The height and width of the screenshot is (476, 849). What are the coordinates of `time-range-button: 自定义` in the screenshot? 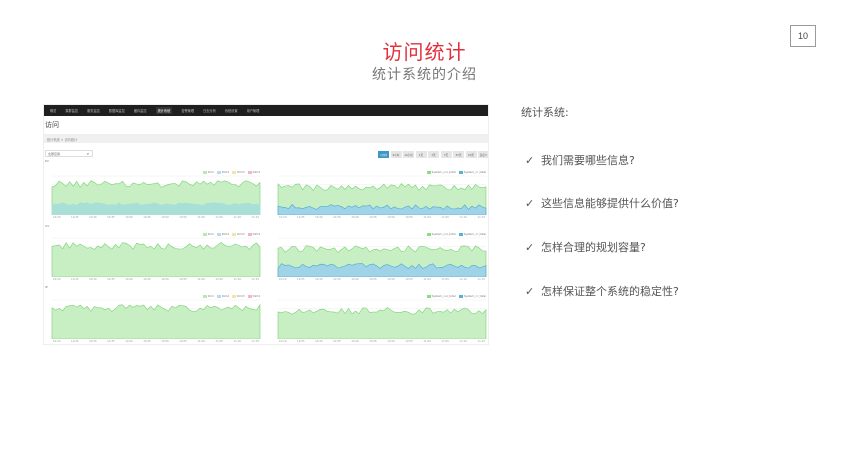 It's located at (483, 154).